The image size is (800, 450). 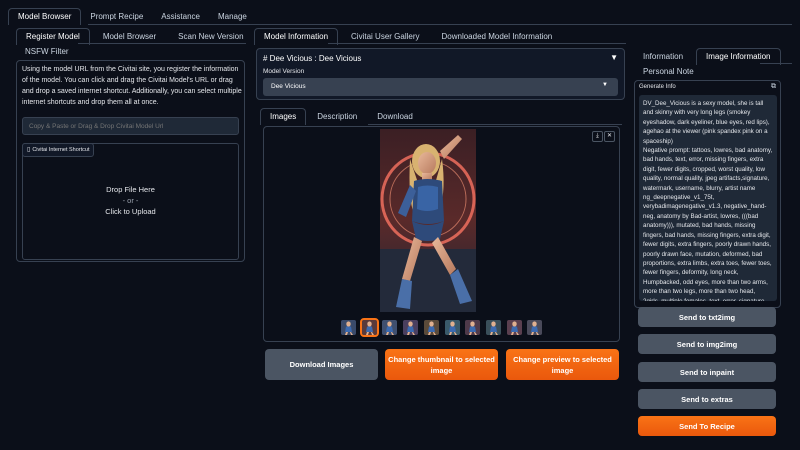 I want to click on image-sub-tabs: Images Description Download, so click(x=341, y=116).